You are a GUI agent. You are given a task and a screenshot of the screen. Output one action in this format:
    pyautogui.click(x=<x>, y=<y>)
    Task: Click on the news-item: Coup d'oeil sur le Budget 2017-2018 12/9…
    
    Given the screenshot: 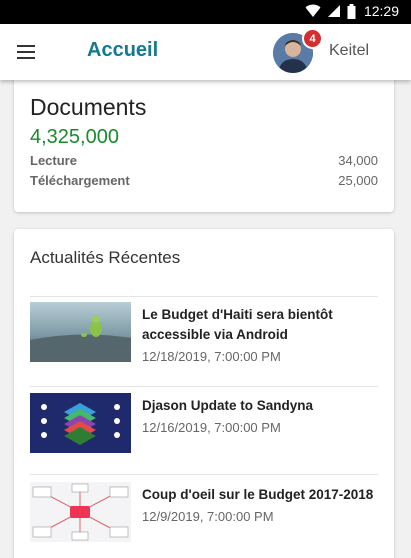 What is the action you would take?
    pyautogui.click(x=204, y=517)
    